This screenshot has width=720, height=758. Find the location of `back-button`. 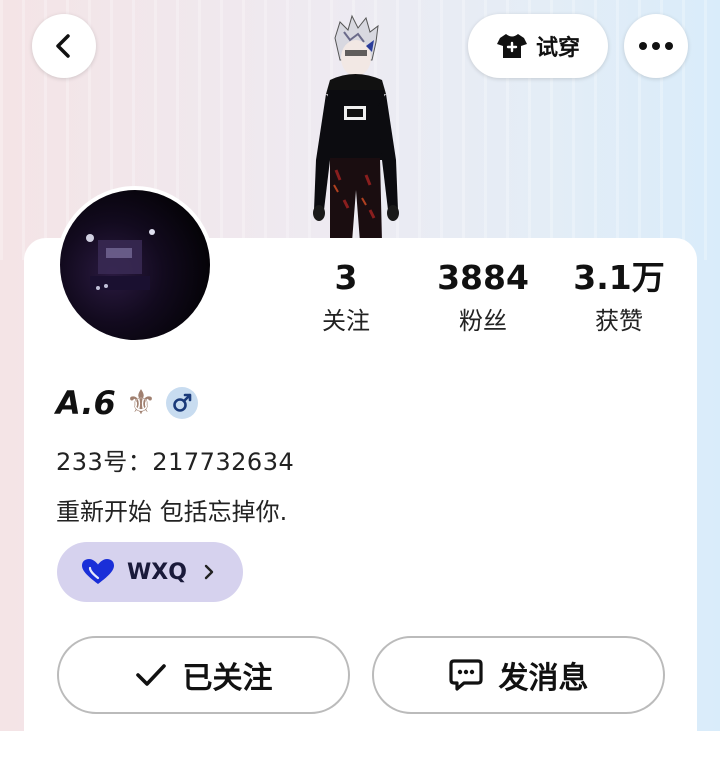

back-button is located at coordinates (64, 46).